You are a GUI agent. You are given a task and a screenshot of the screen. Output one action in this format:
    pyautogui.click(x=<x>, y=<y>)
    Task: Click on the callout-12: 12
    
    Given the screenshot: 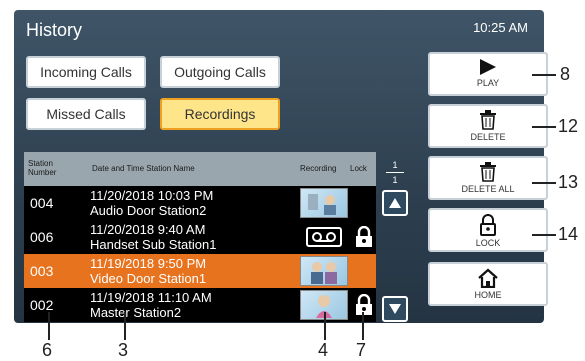 What is the action you would take?
    pyautogui.click(x=568, y=126)
    